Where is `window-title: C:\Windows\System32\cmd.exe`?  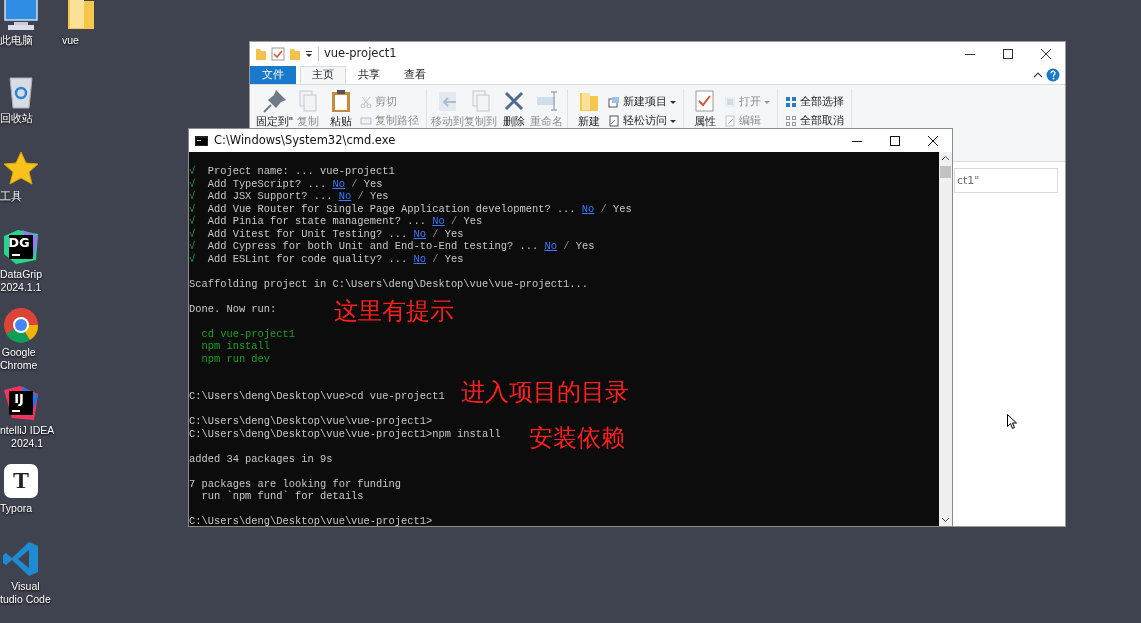 window-title: C:\Windows\System32\cmd.exe is located at coordinates (305, 140).